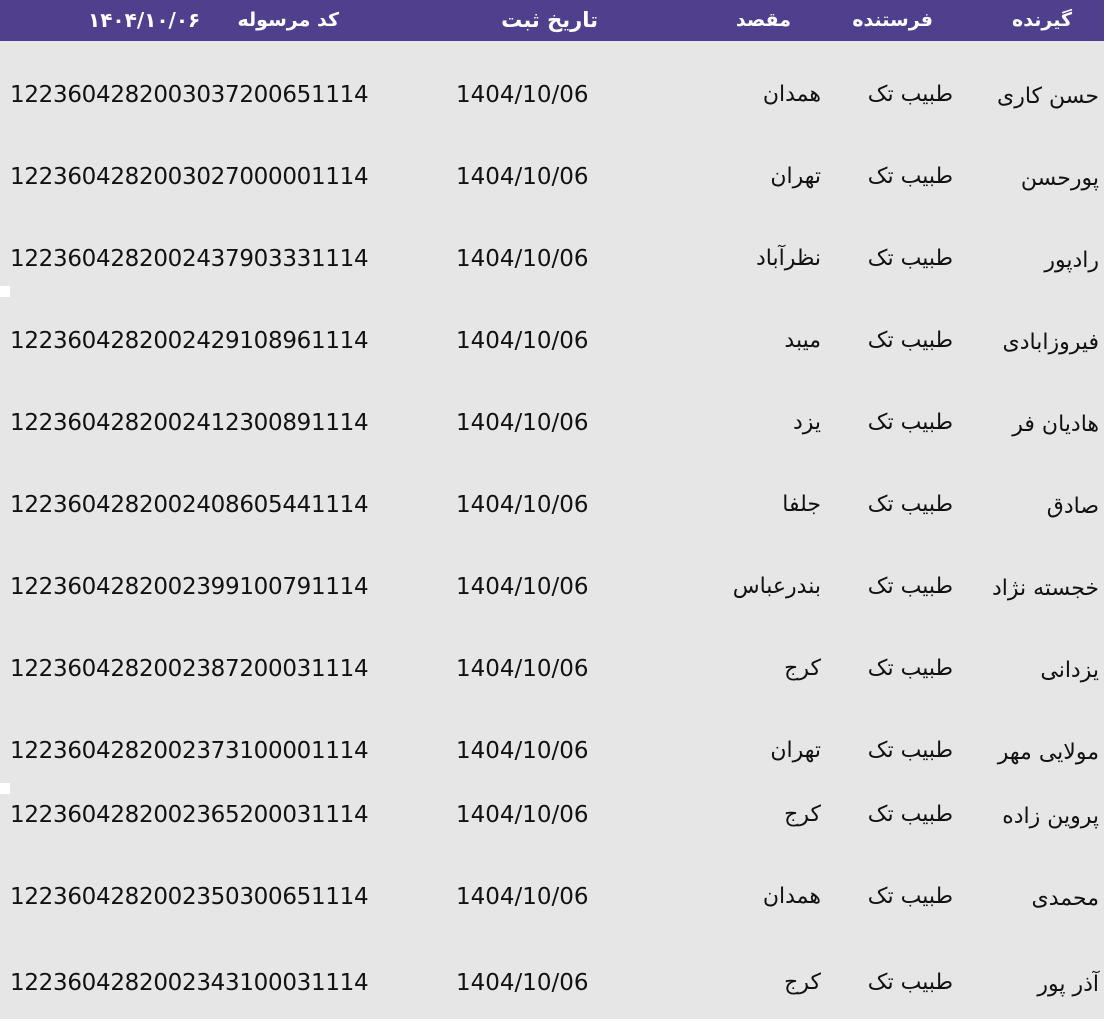 This screenshot has height=1019, width=1118. Describe the element at coordinates (1048, 752) in the screenshot. I see `receiver-cell: مولایی مهر` at that location.